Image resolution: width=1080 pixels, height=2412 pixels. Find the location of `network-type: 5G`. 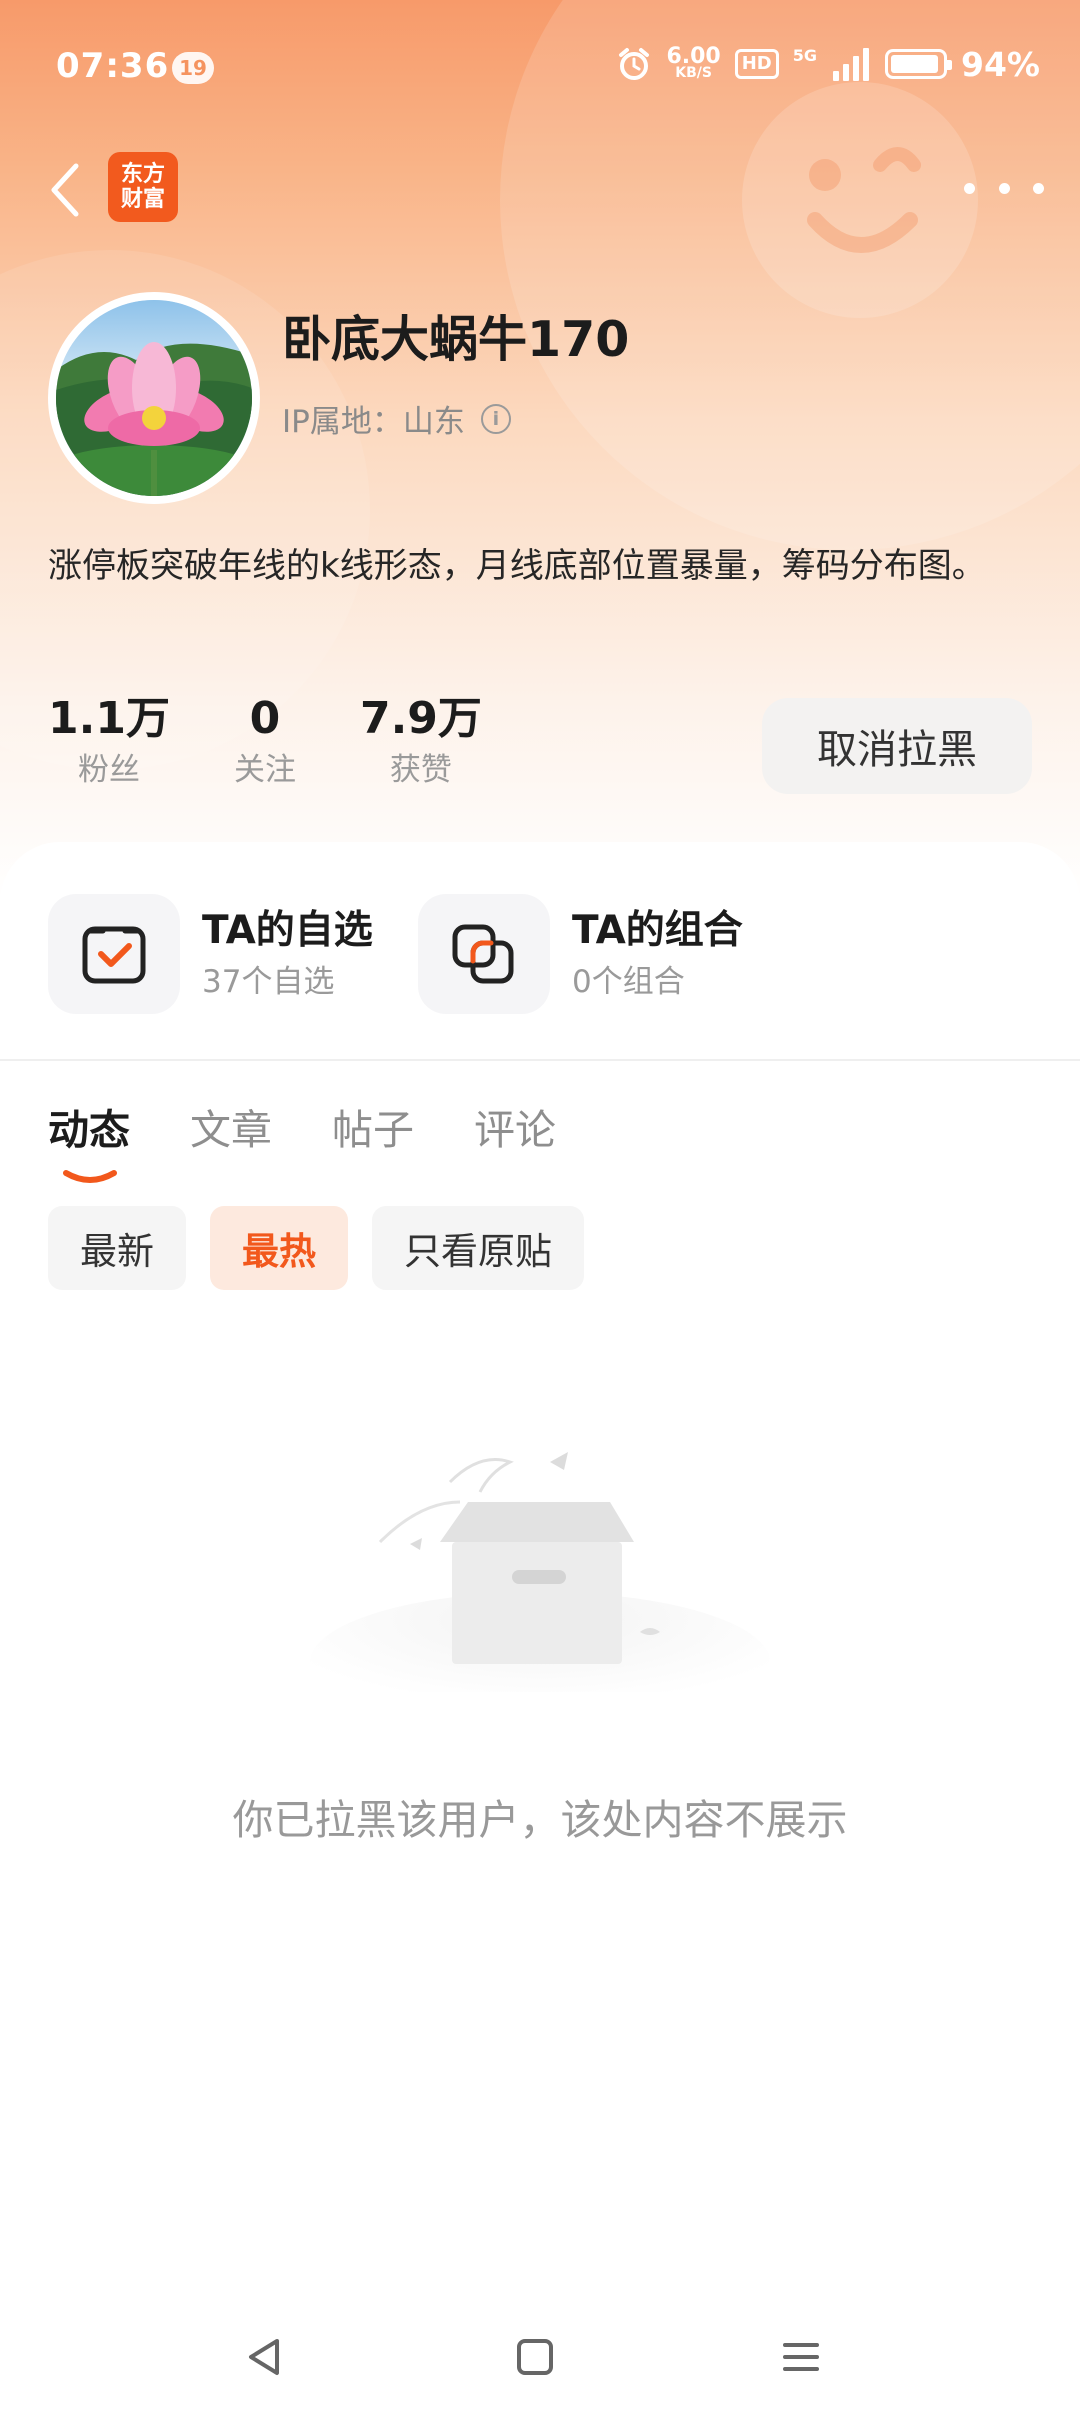

network-type: 5G is located at coordinates (804, 55).